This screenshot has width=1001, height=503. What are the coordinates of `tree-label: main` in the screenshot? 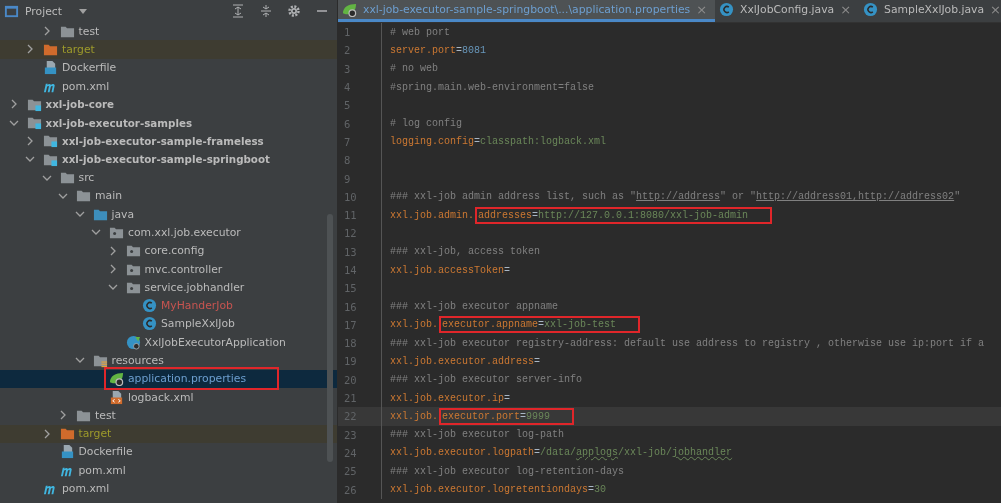 It's located at (108, 196).